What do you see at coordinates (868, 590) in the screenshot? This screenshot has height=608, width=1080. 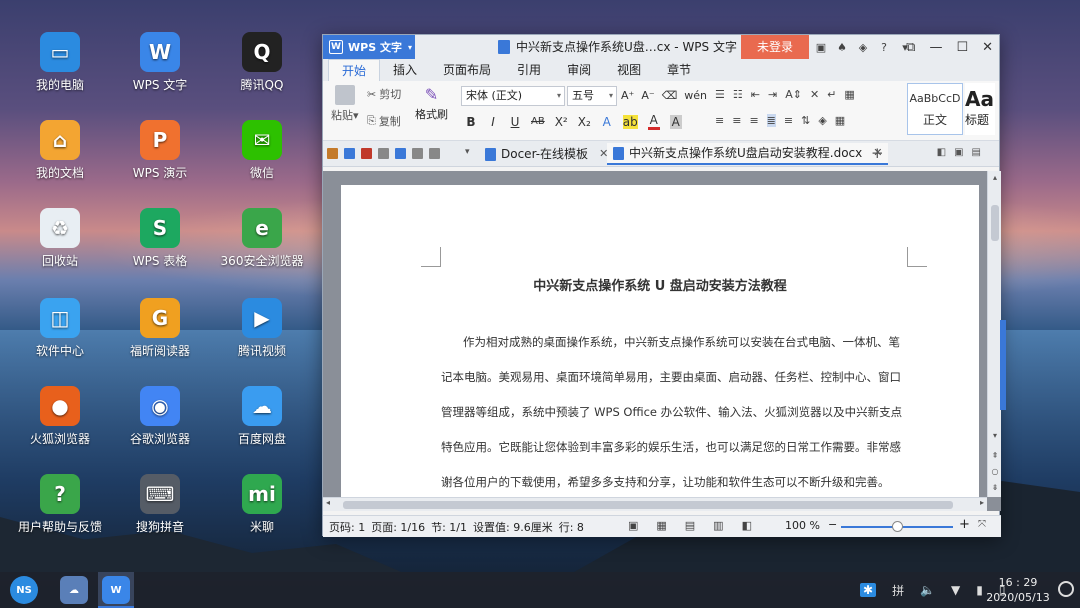 I see `bluetooth-icon: ✱` at bounding box center [868, 590].